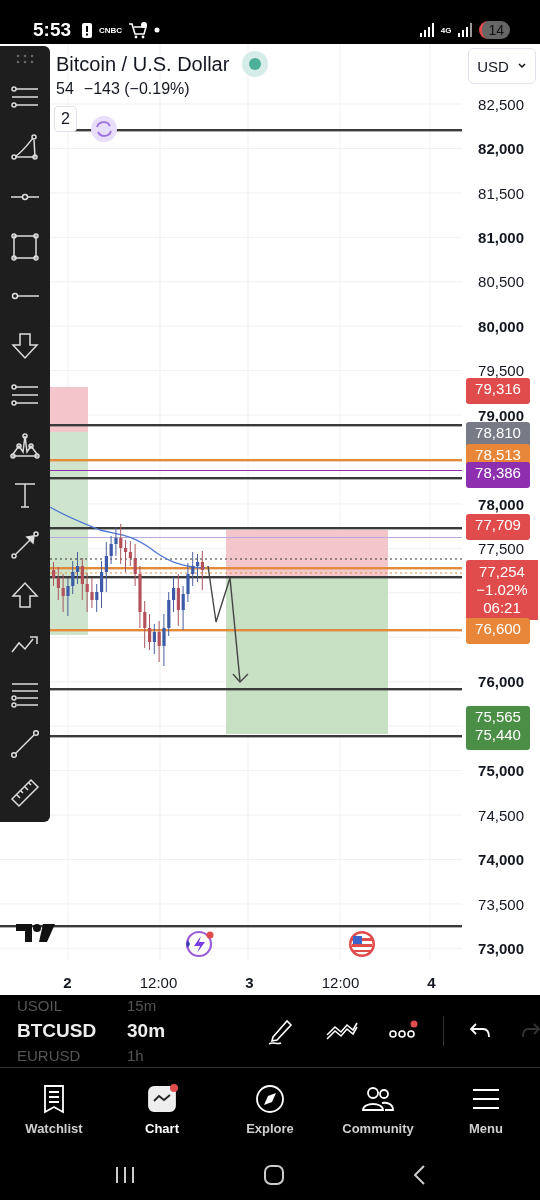 The image size is (540, 1200). Describe the element at coordinates (501, 860) in the screenshot. I see `price-label: 74,000` at that location.